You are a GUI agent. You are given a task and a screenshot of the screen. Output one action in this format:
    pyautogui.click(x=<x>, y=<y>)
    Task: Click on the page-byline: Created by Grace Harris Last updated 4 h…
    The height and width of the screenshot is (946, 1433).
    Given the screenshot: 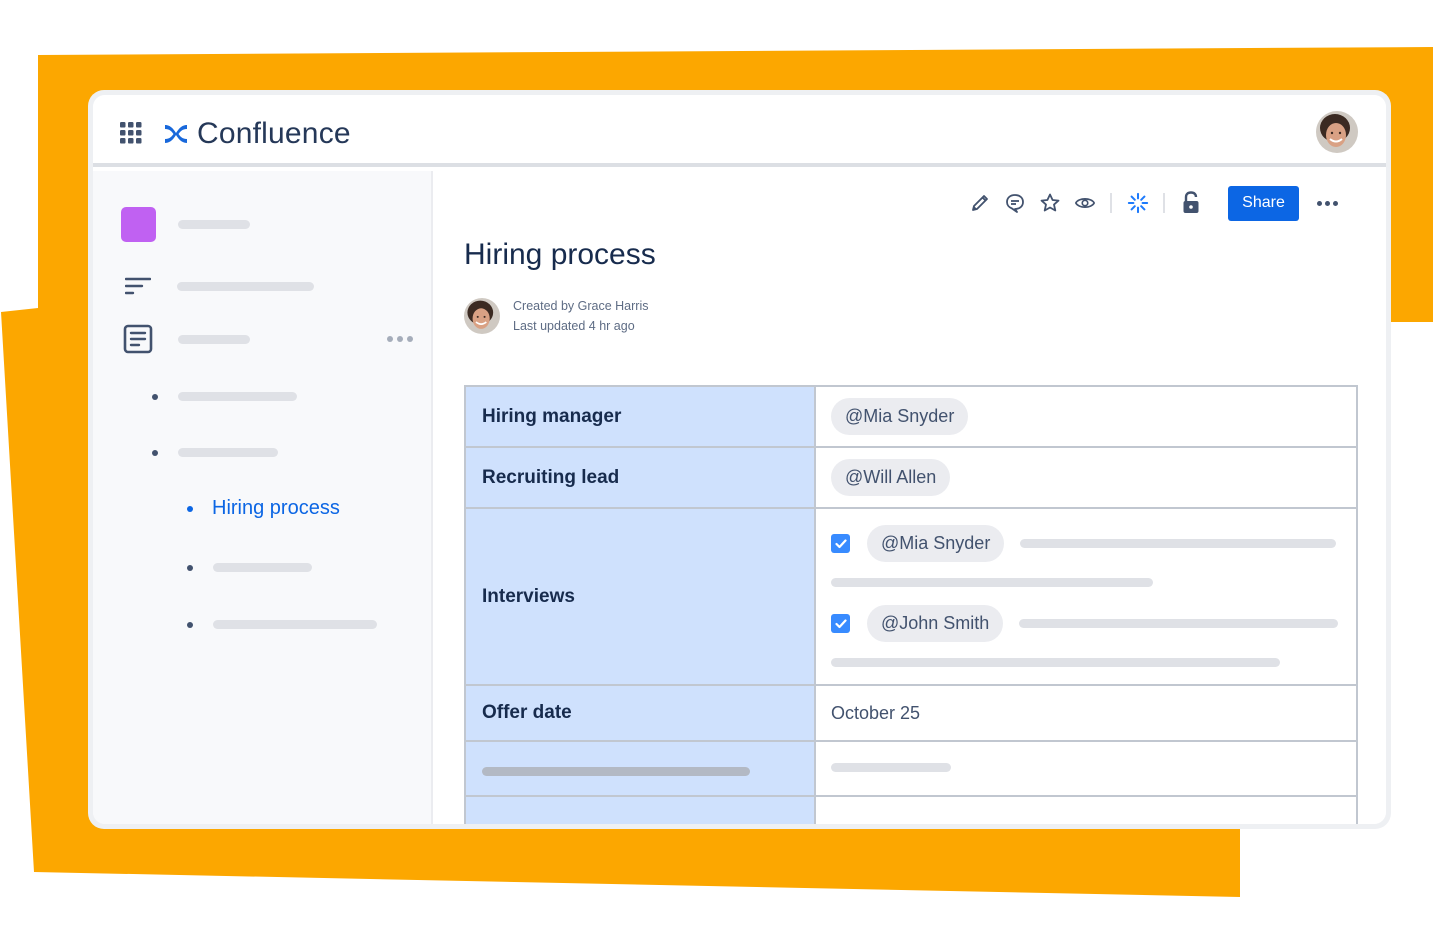 What is the action you would take?
    pyautogui.click(x=556, y=316)
    